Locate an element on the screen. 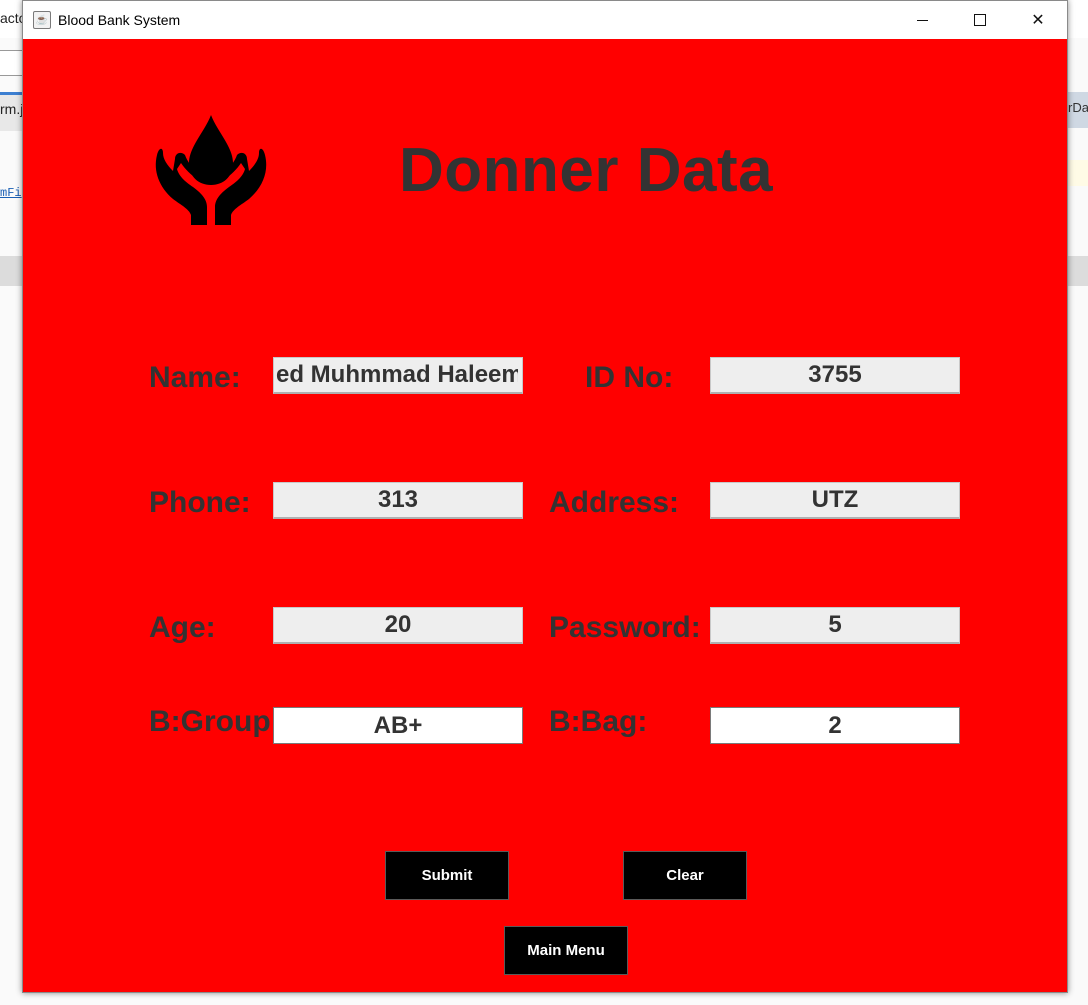 The width and height of the screenshot is (1088, 1005). blood-bag-label: B:Bag: is located at coordinates (598, 721).